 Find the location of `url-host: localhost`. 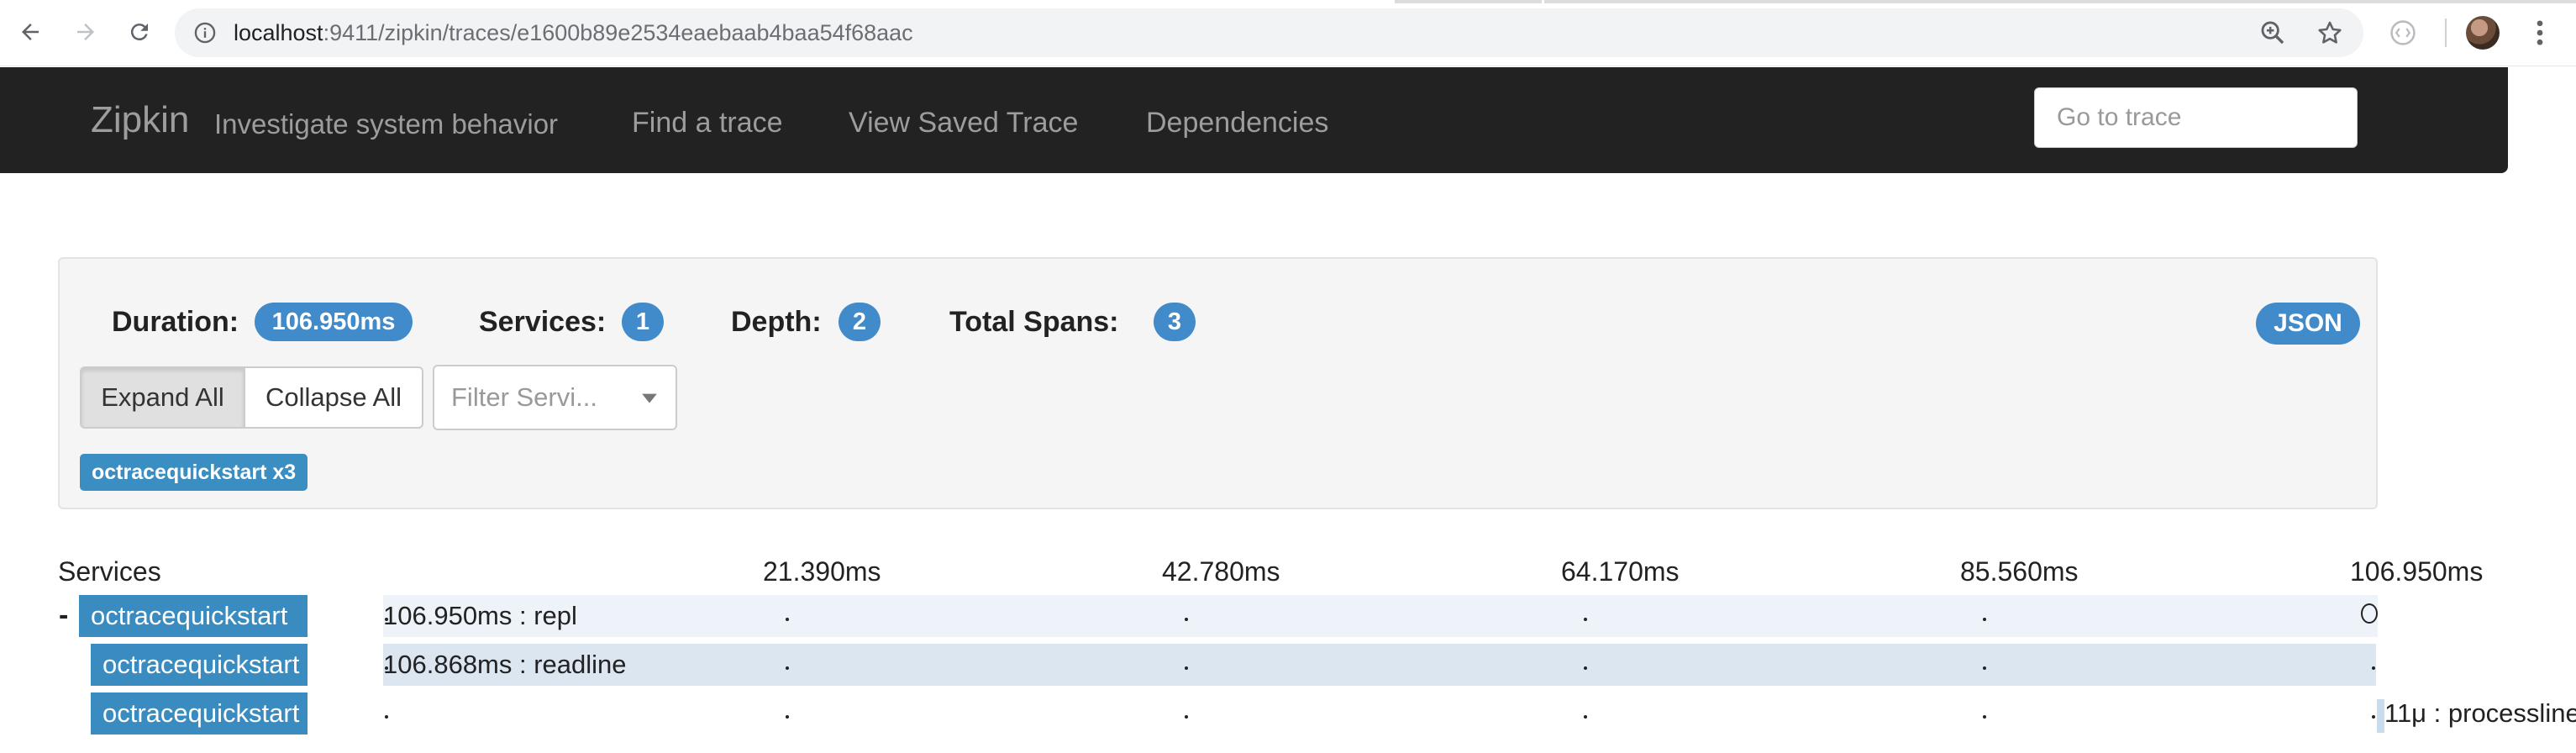

url-host: localhost is located at coordinates (278, 32).